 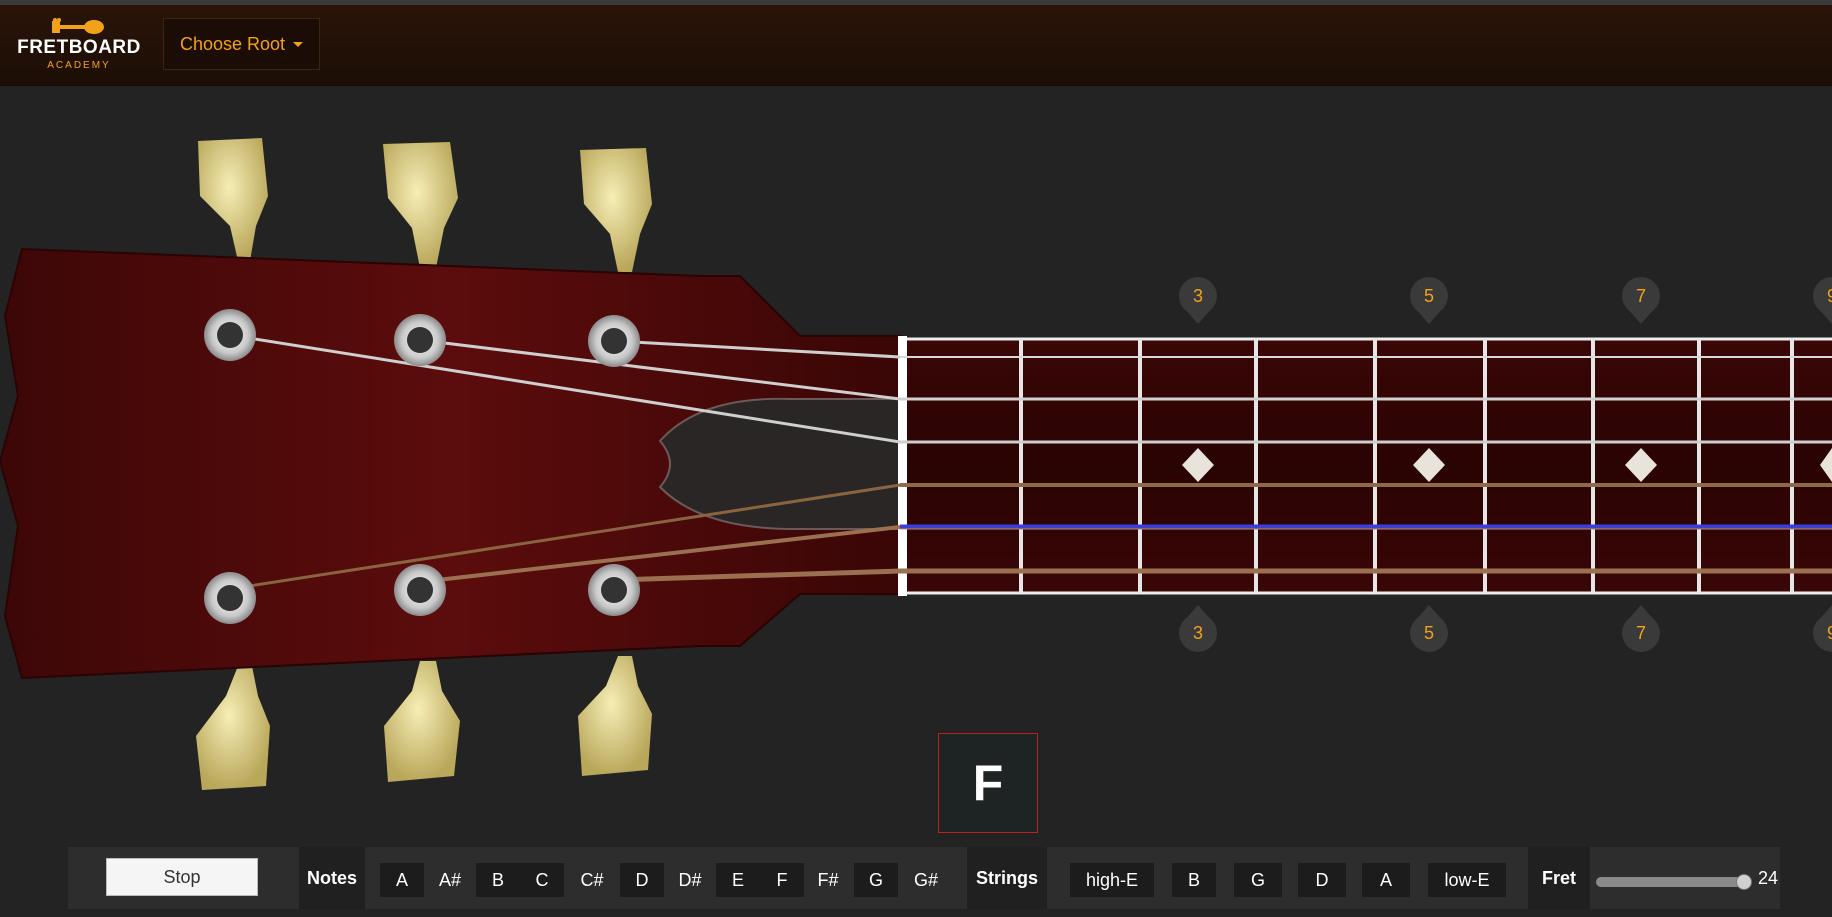 I want to click on fret-slider-thumb, so click(x=1744, y=882).